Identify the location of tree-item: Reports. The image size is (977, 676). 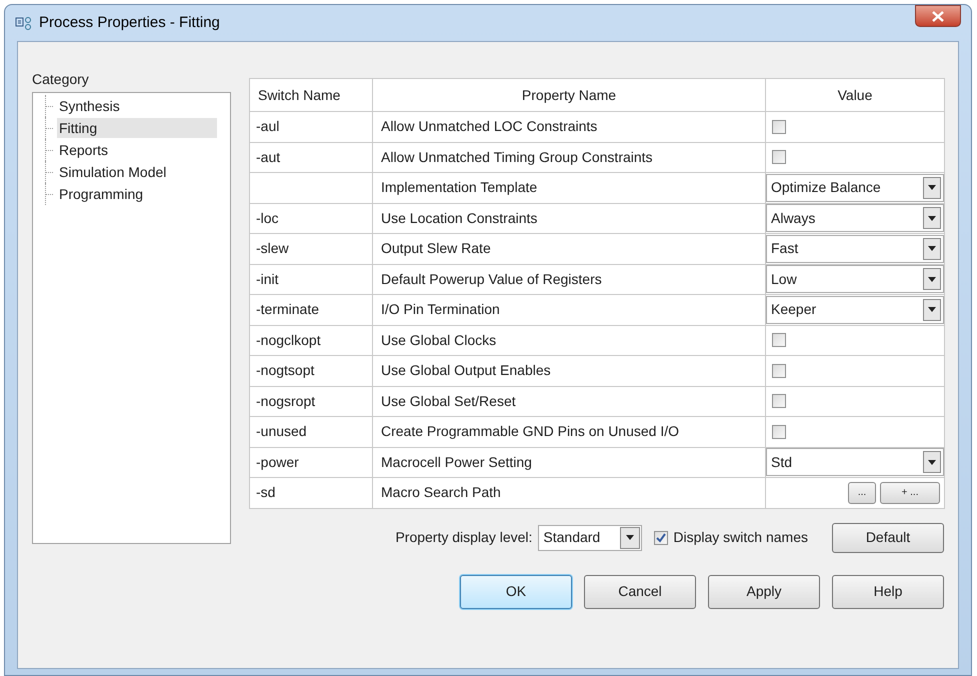
(137, 150).